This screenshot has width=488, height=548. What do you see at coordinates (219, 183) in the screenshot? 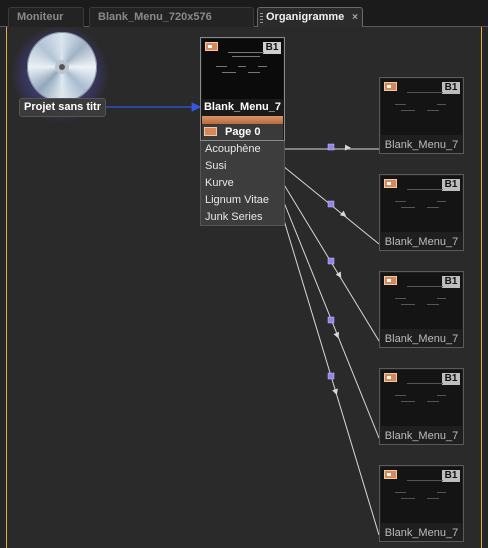
I see `button-item-kurve: Kurve` at bounding box center [219, 183].